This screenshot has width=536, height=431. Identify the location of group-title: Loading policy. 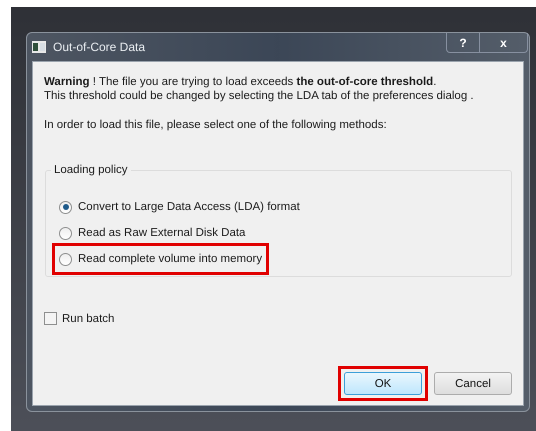
(91, 170).